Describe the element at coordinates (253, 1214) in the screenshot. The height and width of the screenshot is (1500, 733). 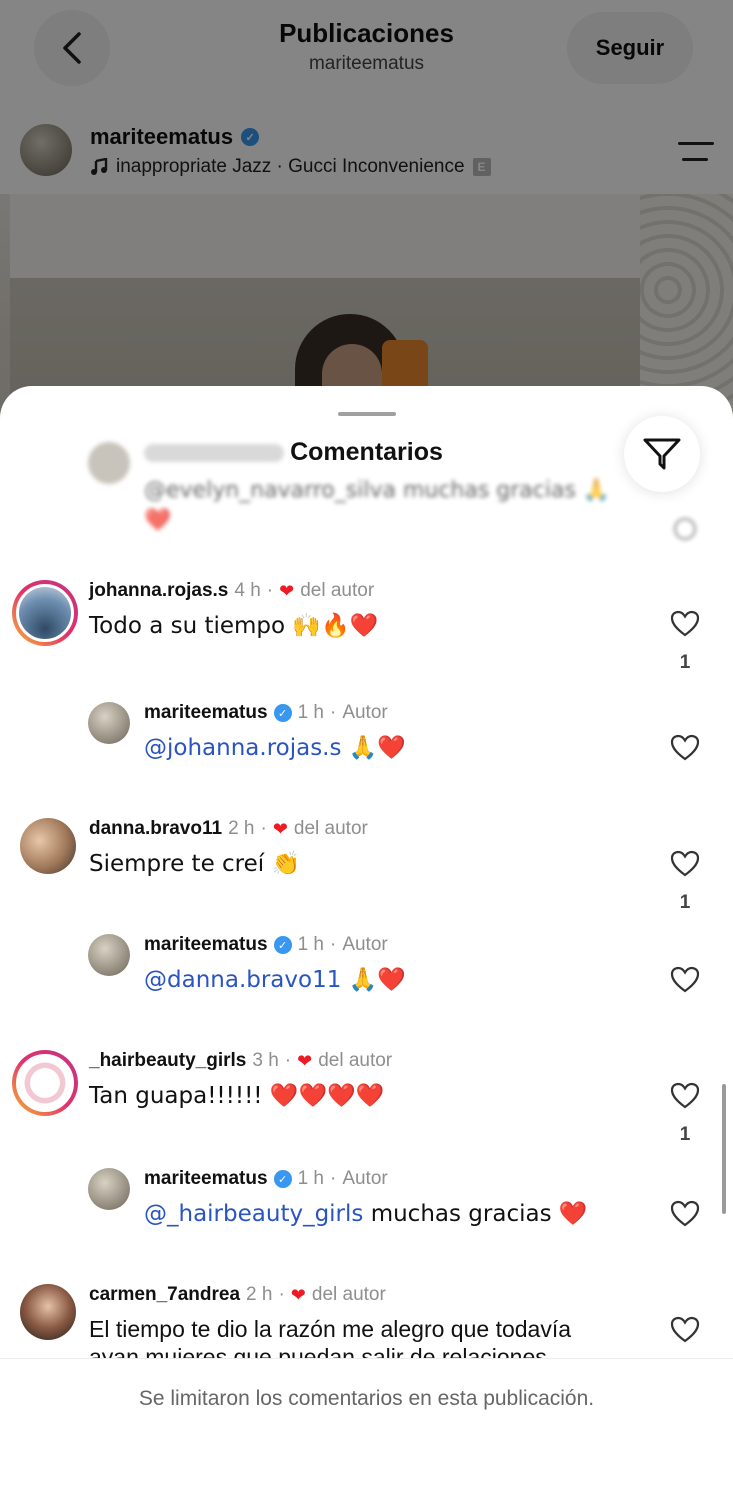
I see `mention-link: @_hairbeauty_girls` at that location.